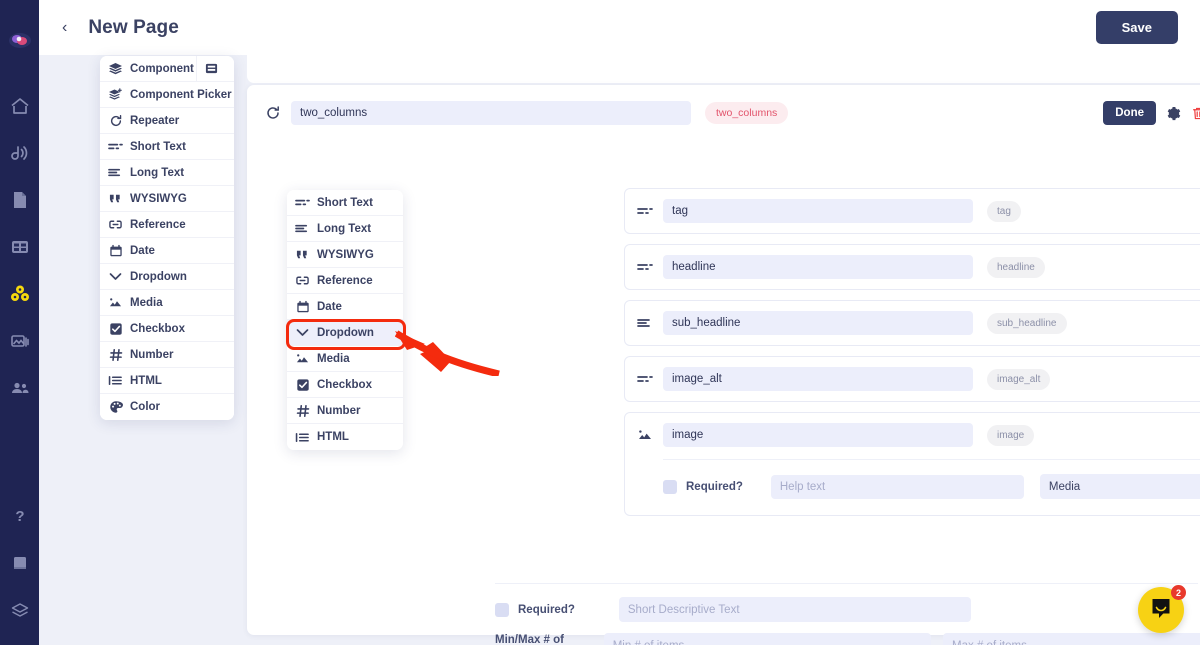  Describe the element at coordinates (1195, 113) in the screenshot. I see `trash-icon` at that location.